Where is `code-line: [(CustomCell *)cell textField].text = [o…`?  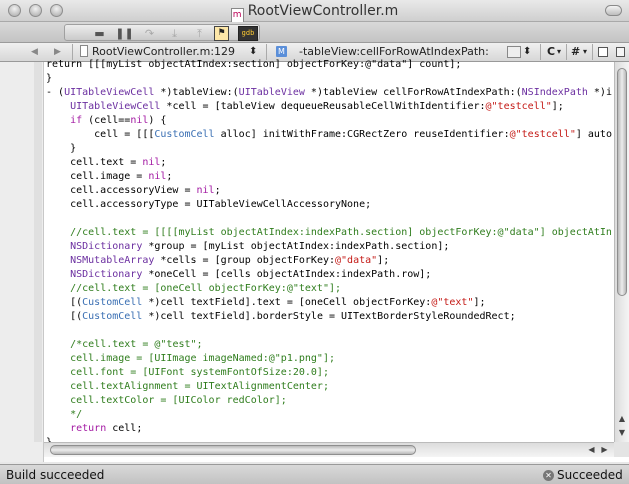
code-line: [(CustomCell *)cell textField].text = [o… is located at coordinates (330, 303).